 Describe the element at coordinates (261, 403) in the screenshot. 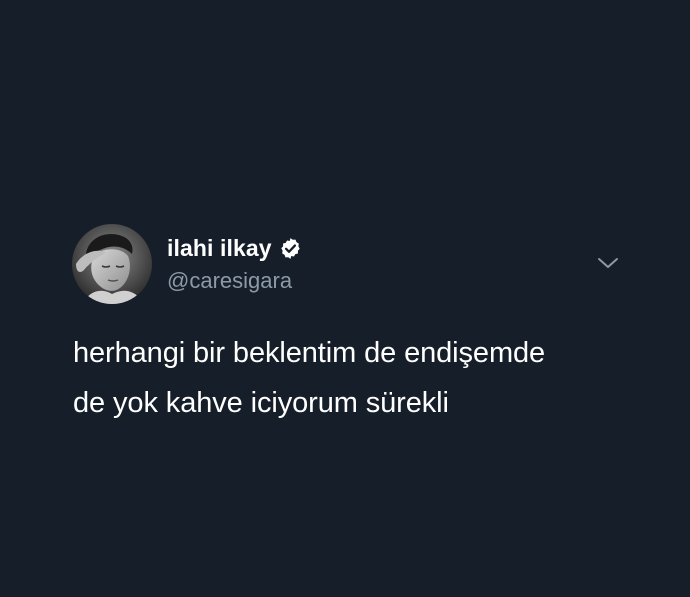

I see `tweet-text-line: de yok kahve iciyorum sürekli` at that location.